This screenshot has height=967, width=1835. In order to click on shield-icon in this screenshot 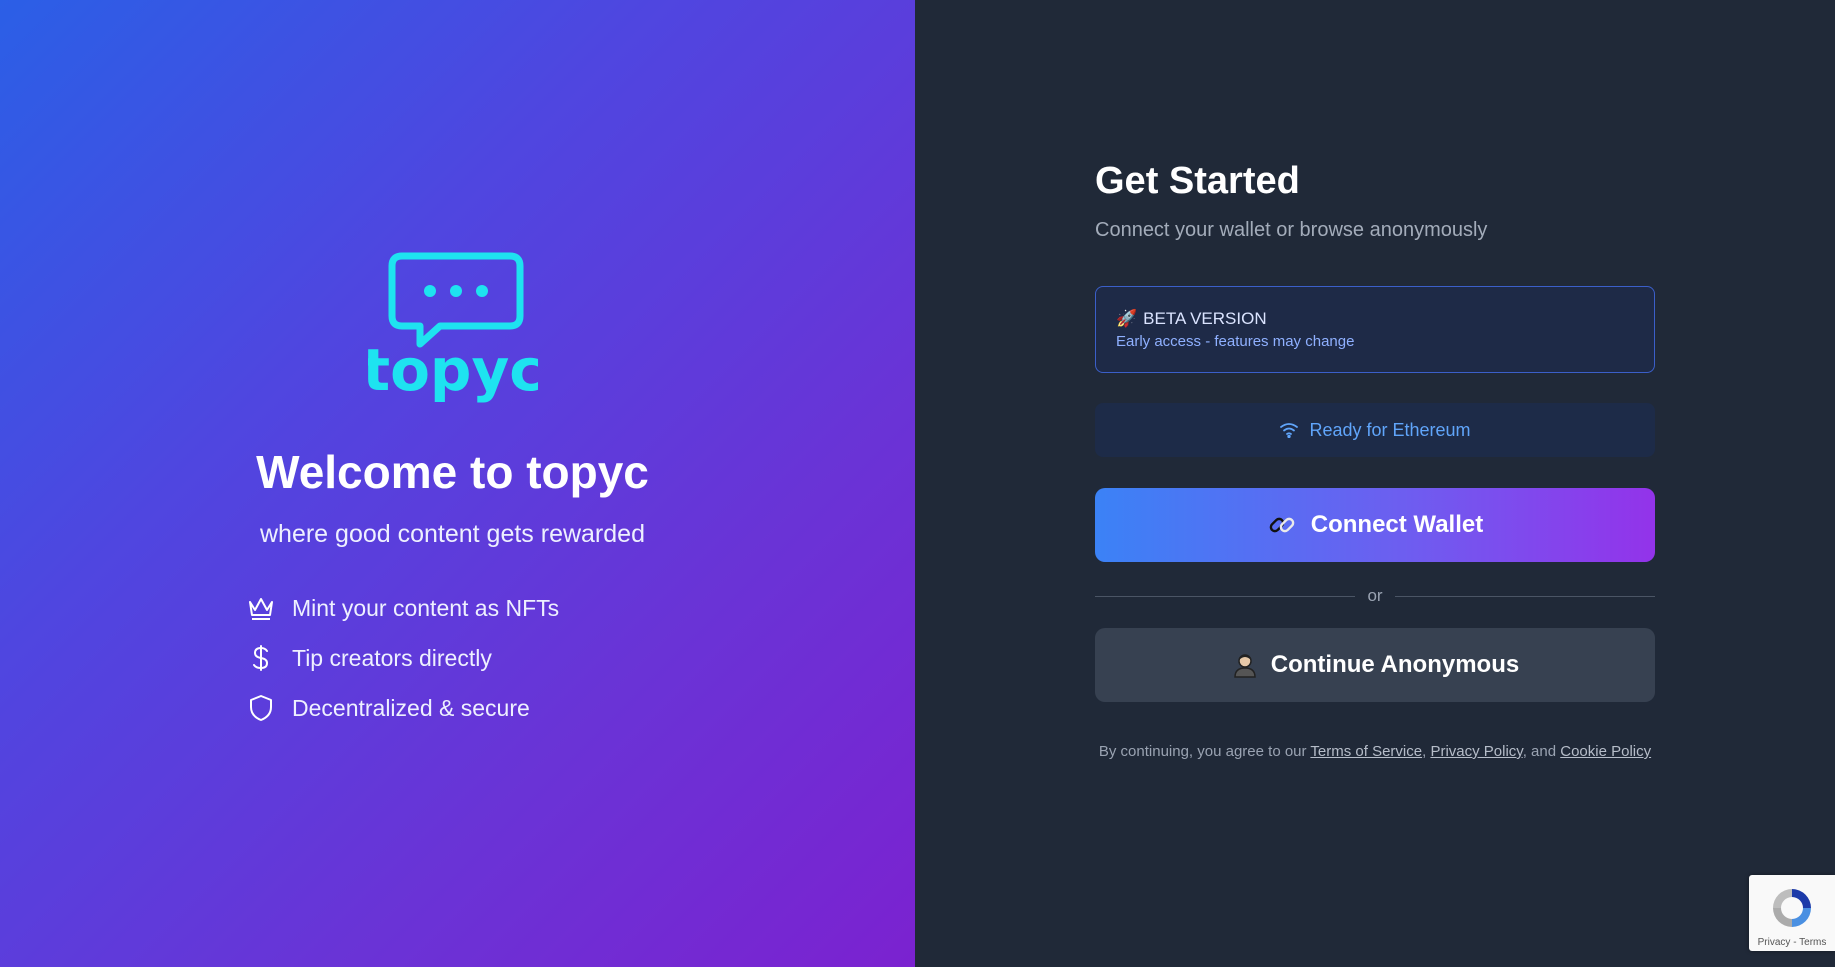, I will do `click(261, 708)`.